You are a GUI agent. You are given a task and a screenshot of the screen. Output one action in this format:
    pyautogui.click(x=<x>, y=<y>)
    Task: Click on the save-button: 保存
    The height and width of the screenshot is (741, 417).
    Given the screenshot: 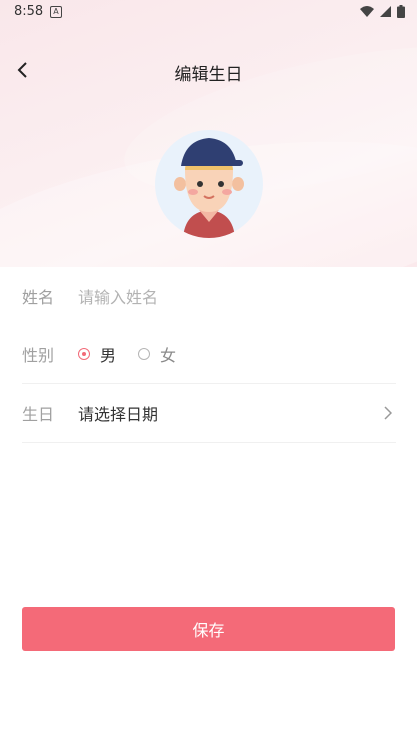 What is the action you would take?
    pyautogui.click(x=208, y=629)
    